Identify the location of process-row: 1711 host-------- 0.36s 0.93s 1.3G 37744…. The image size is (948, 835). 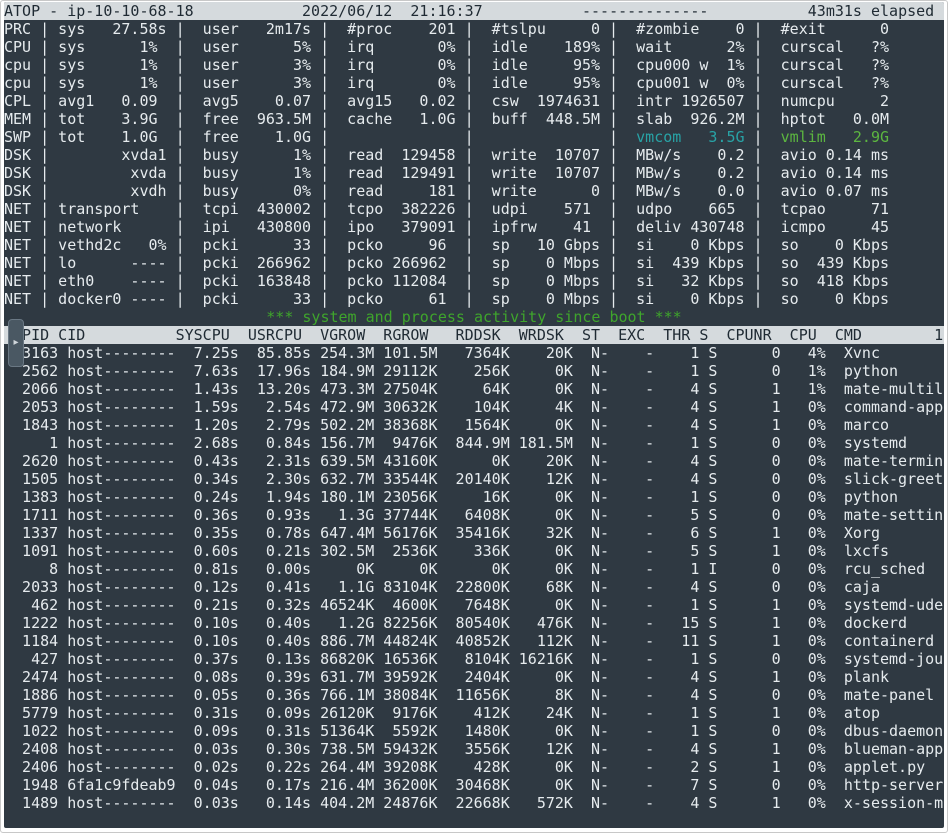
(474, 515).